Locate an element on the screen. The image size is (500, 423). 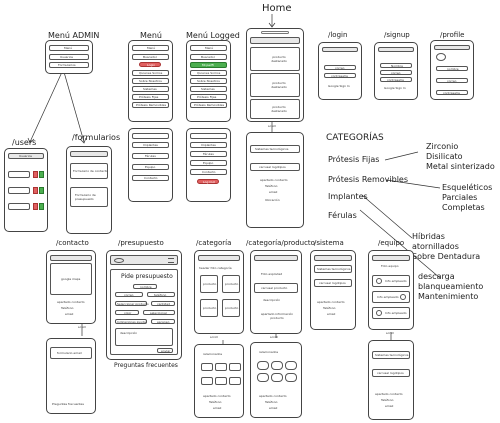
menu-item-label: Prótesis Removibles is located at coordinates (151, 105).